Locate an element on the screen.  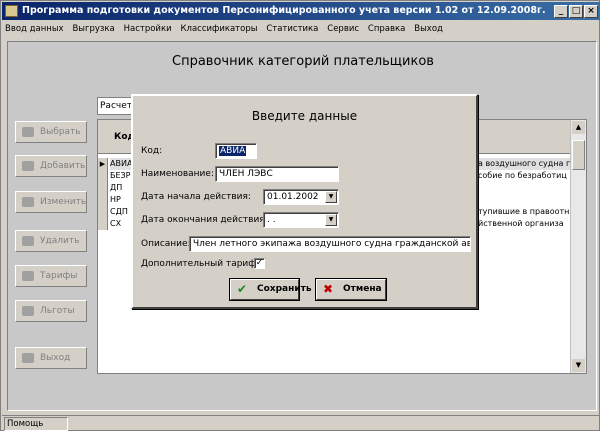
end-date-field: . . ▼ is located at coordinates (301, 220).